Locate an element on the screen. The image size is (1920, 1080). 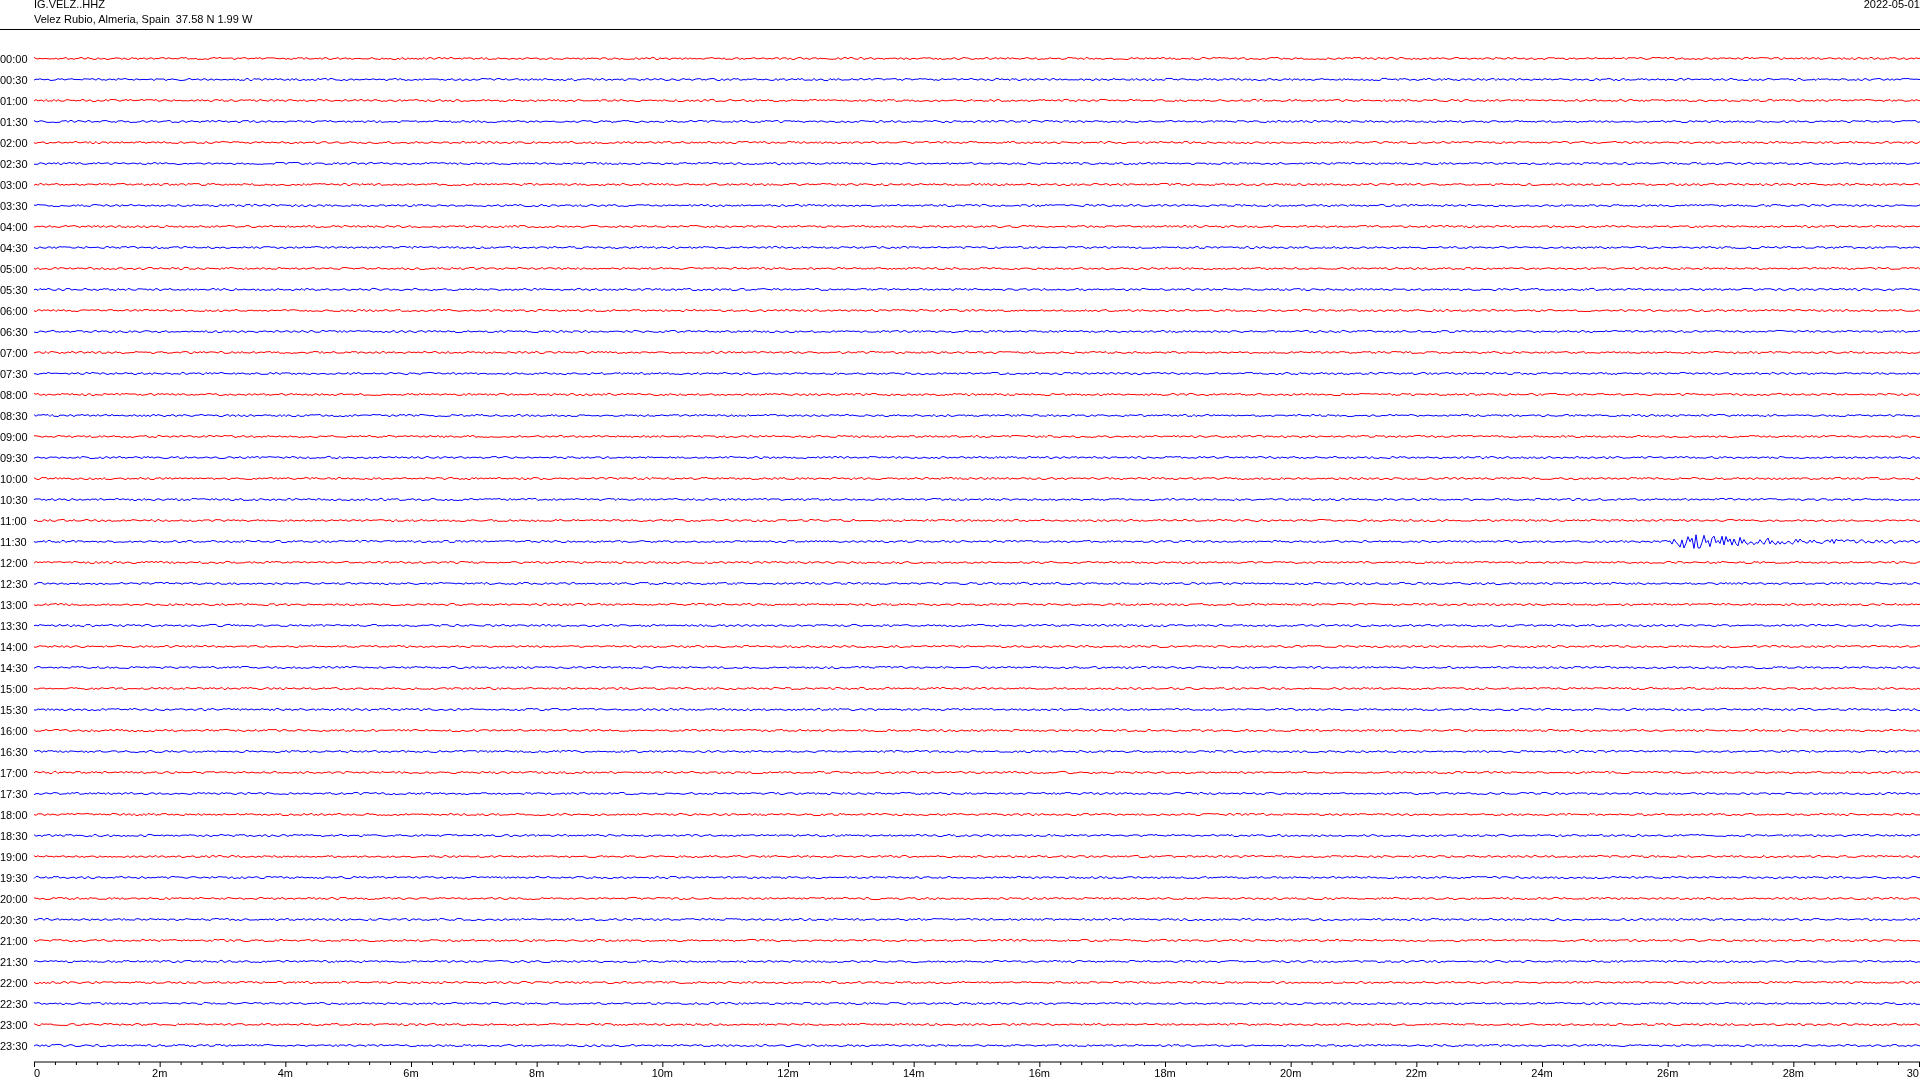
trace-time-label: 05:00 is located at coordinates (14, 268).